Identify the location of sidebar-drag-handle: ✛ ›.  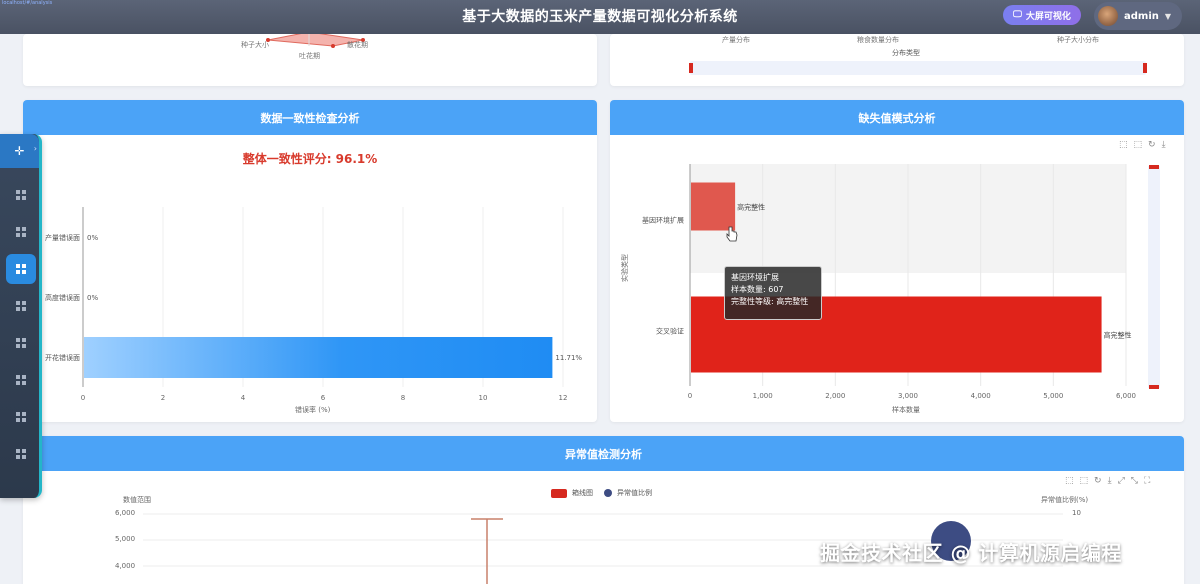
(19, 151).